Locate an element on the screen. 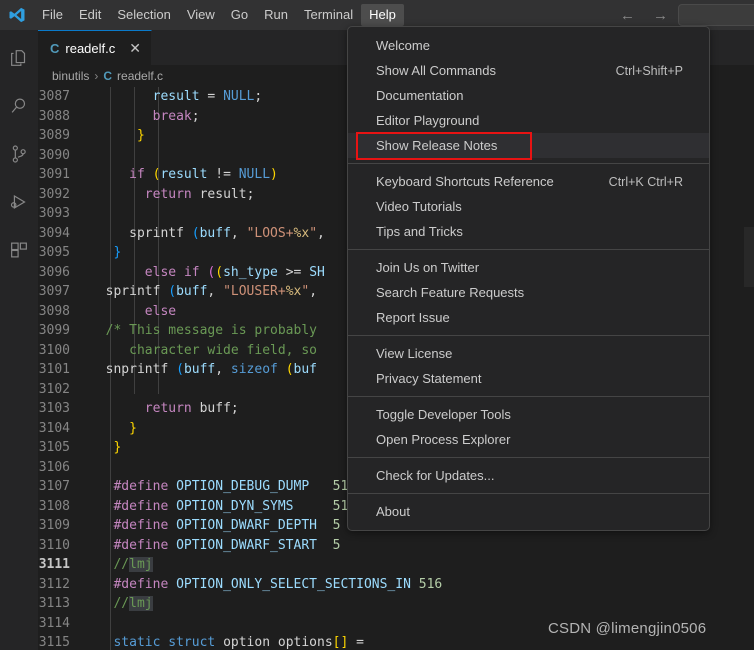 The height and width of the screenshot is (650, 754). code-line: 3110 #define OPTION_DWARF_START 5 is located at coordinates (396, 546).